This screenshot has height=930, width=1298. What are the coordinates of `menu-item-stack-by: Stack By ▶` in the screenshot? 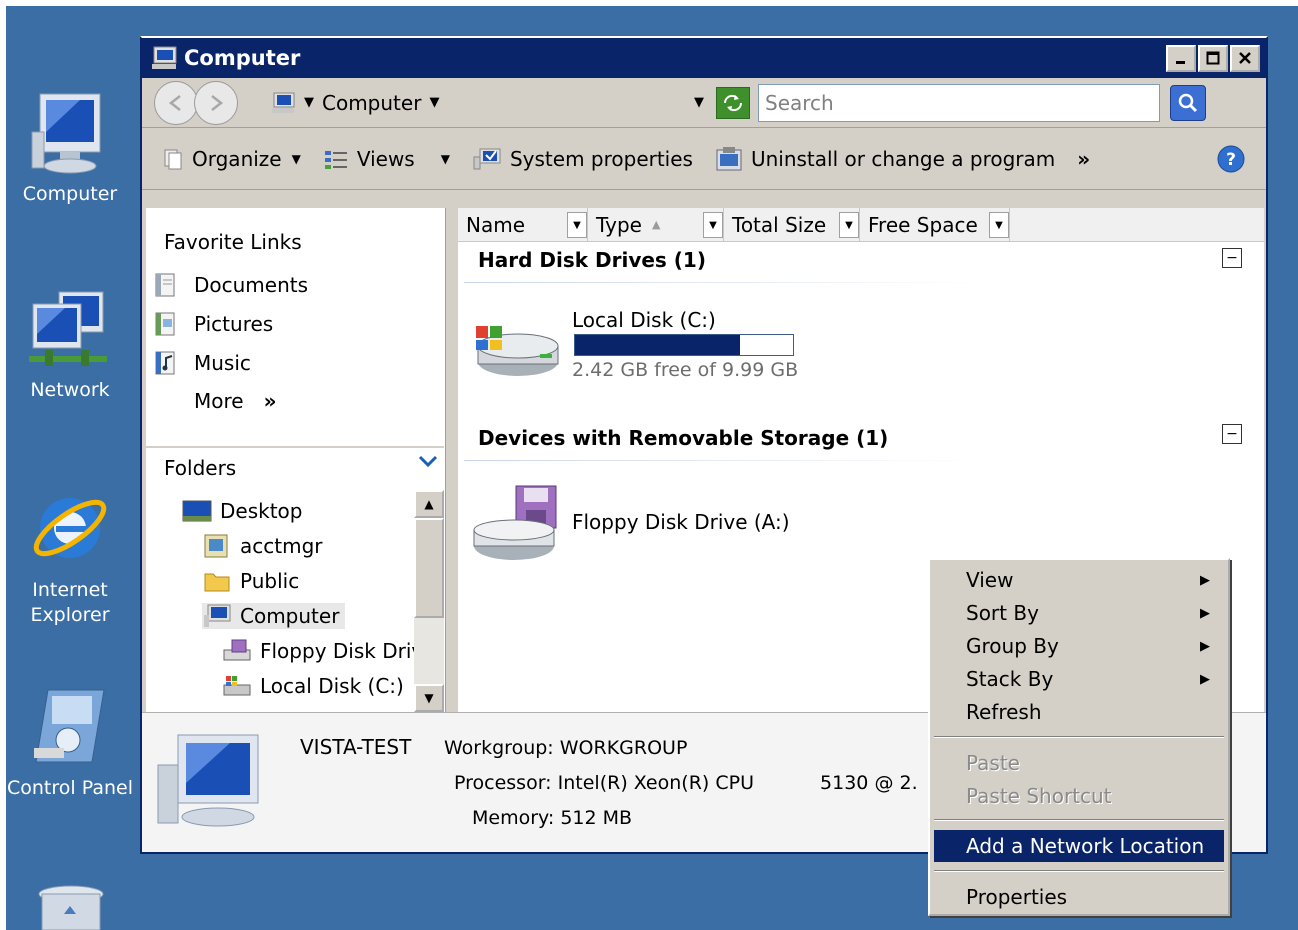 It's located at (1079, 679).